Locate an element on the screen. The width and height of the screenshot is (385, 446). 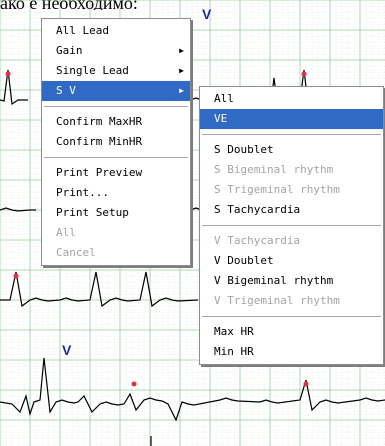
menu-item-confirm-maxhr: Confirm MaxHR is located at coordinates (116, 122).